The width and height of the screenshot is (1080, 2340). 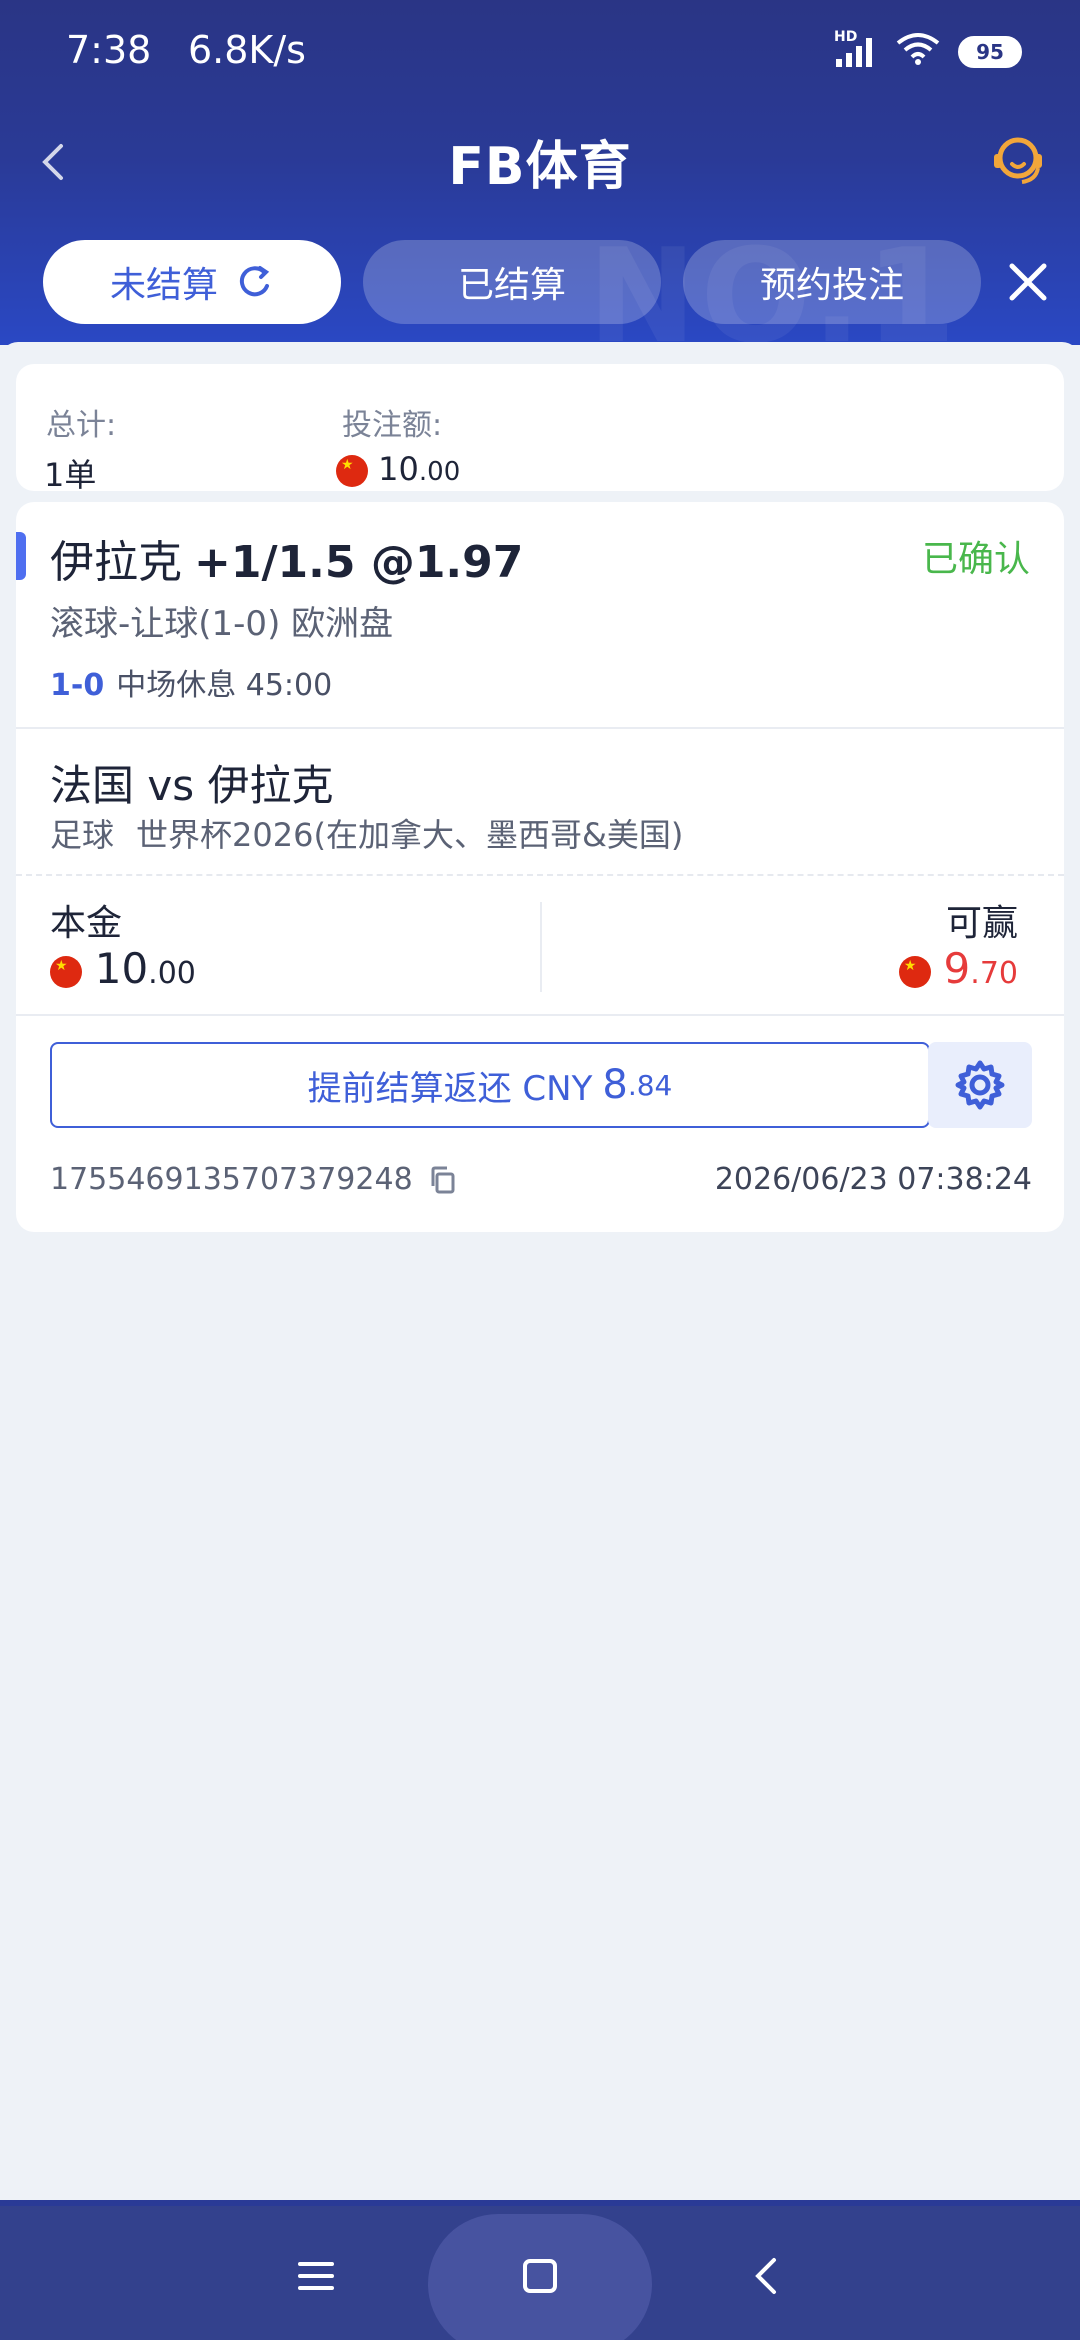 I want to click on tab-reserved-label: 预约投注, so click(x=831, y=285).